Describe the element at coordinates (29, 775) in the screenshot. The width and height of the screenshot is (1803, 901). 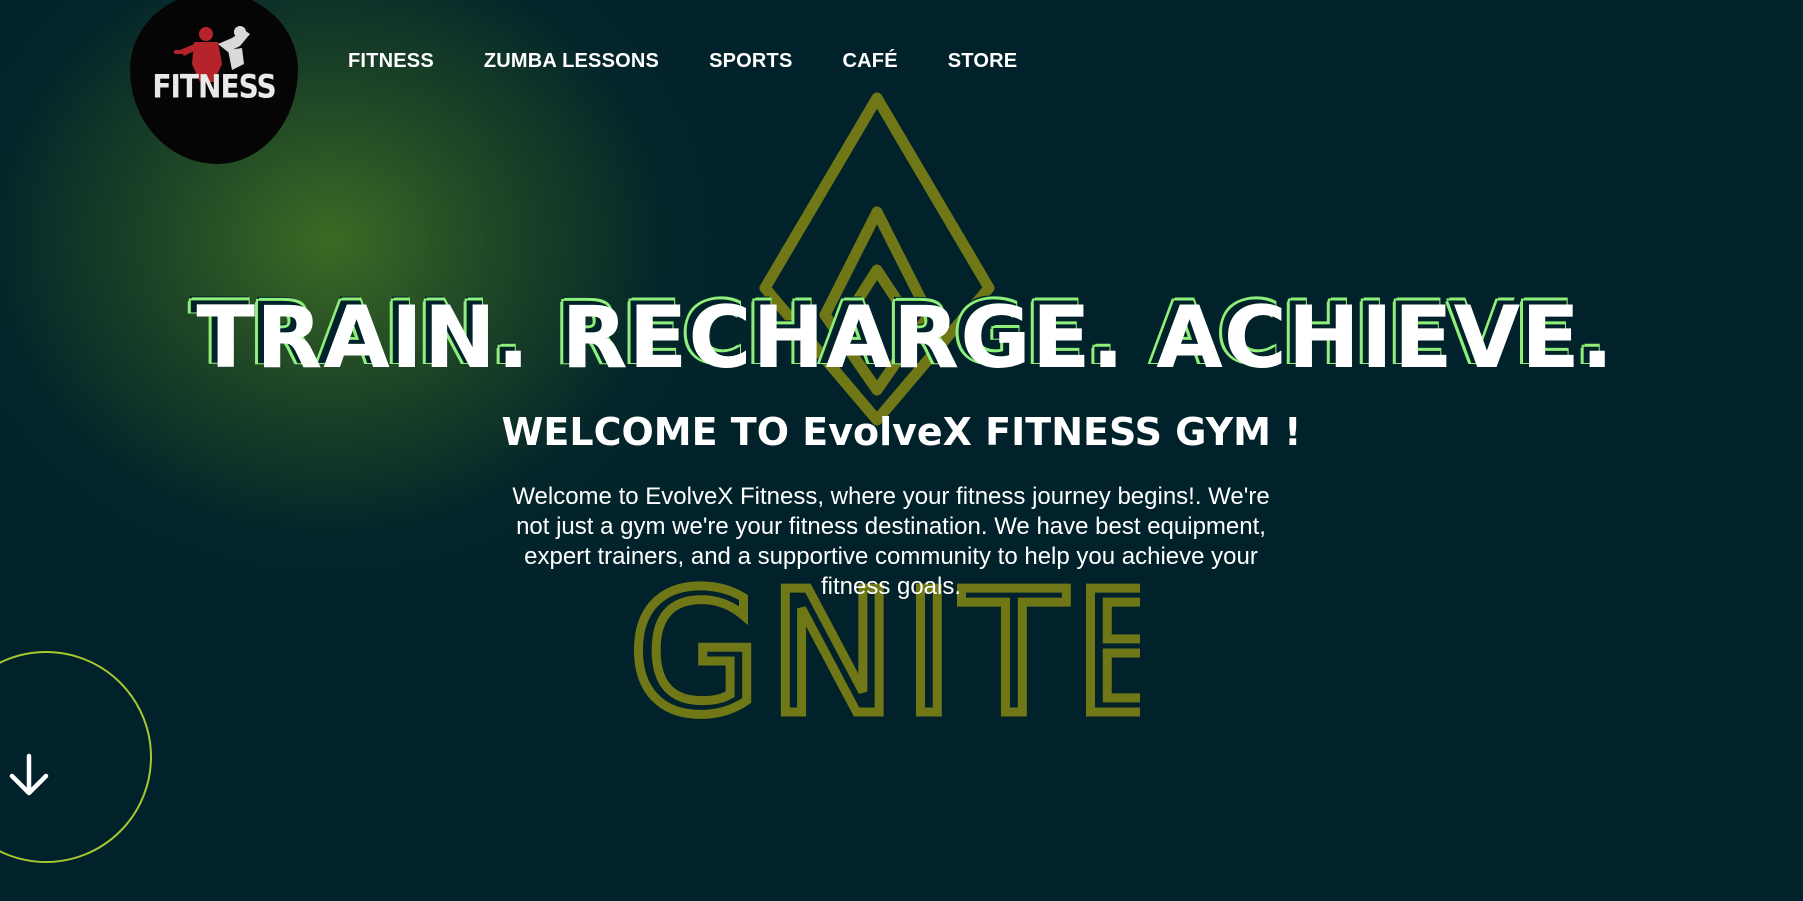
I see `arrow-down-icon` at that location.